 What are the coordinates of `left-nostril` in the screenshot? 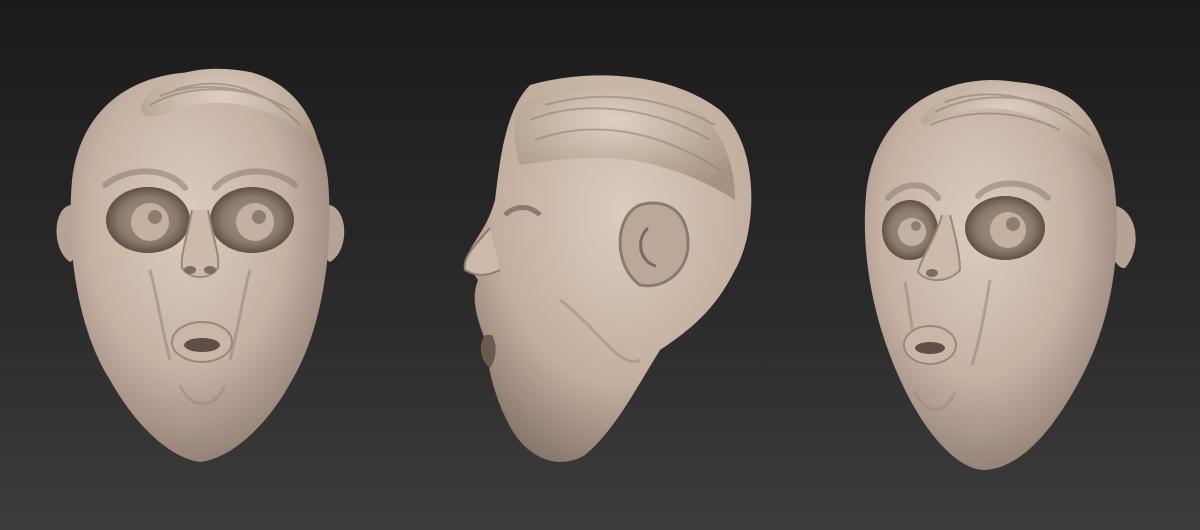 It's located at (190, 270).